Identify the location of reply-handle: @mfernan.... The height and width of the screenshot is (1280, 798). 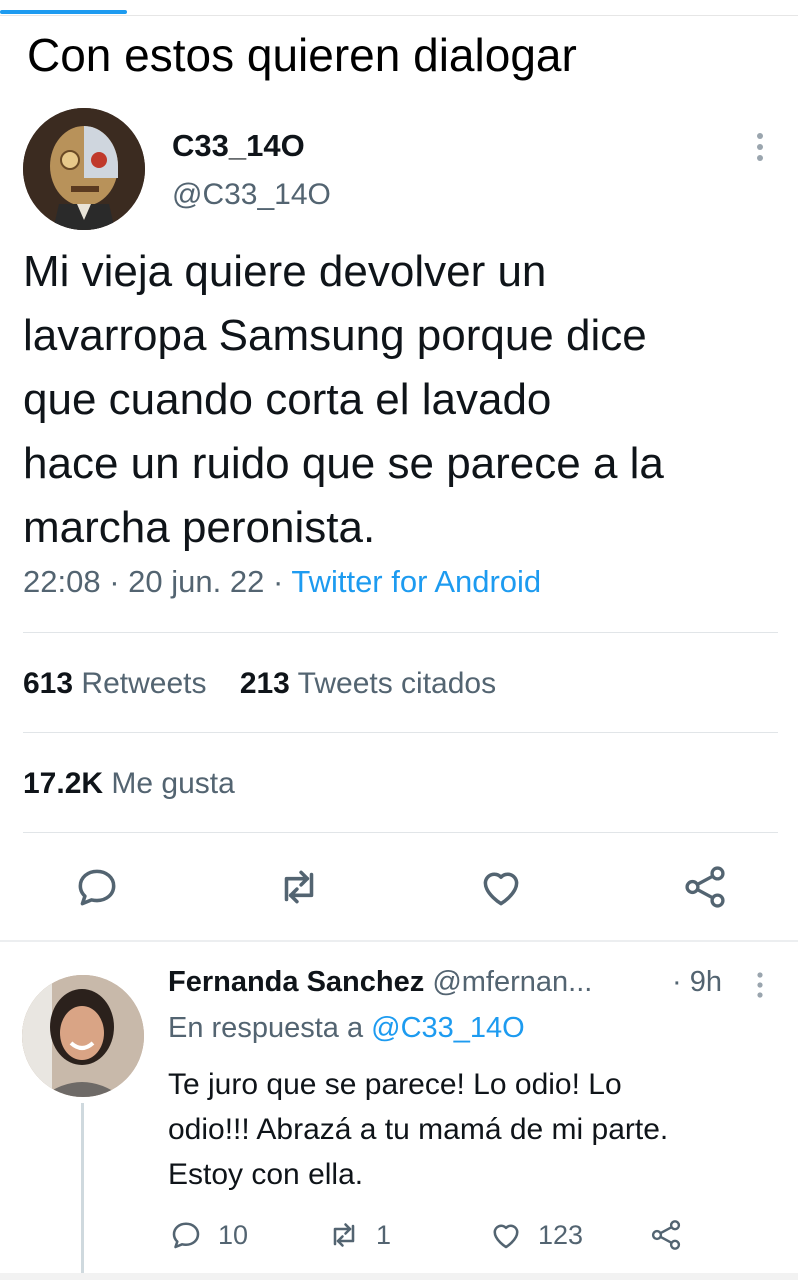
(512, 982).